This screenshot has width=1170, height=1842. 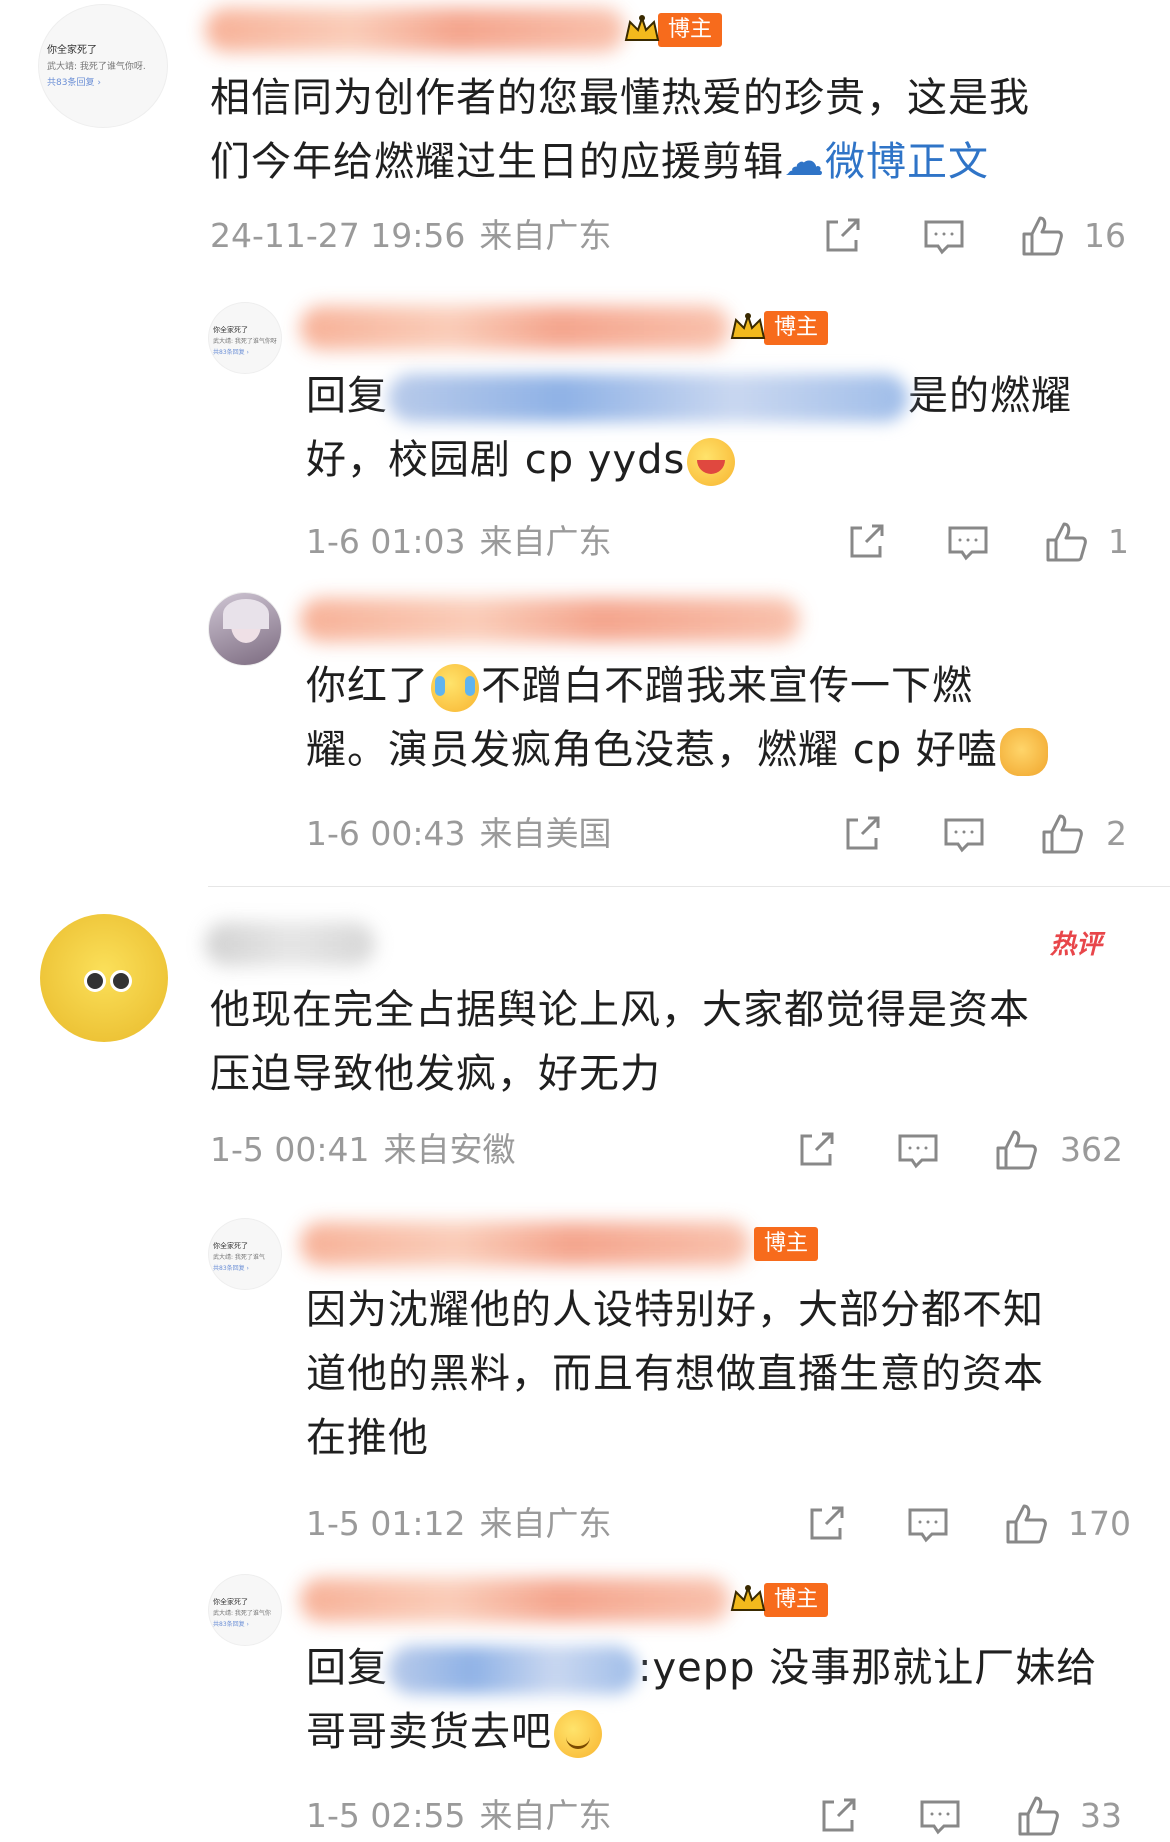 I want to click on comment-meta: 1-5 01:12 来自广东, so click(x=459, y=1524).